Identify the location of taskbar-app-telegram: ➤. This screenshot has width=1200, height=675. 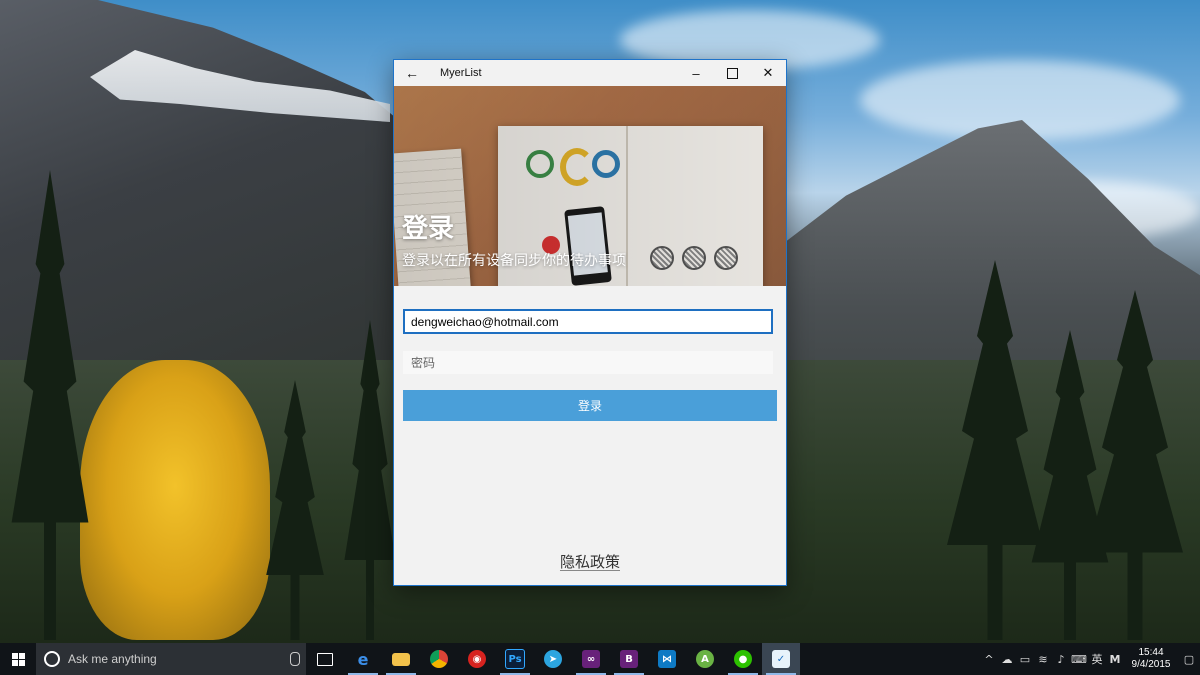
(553, 659).